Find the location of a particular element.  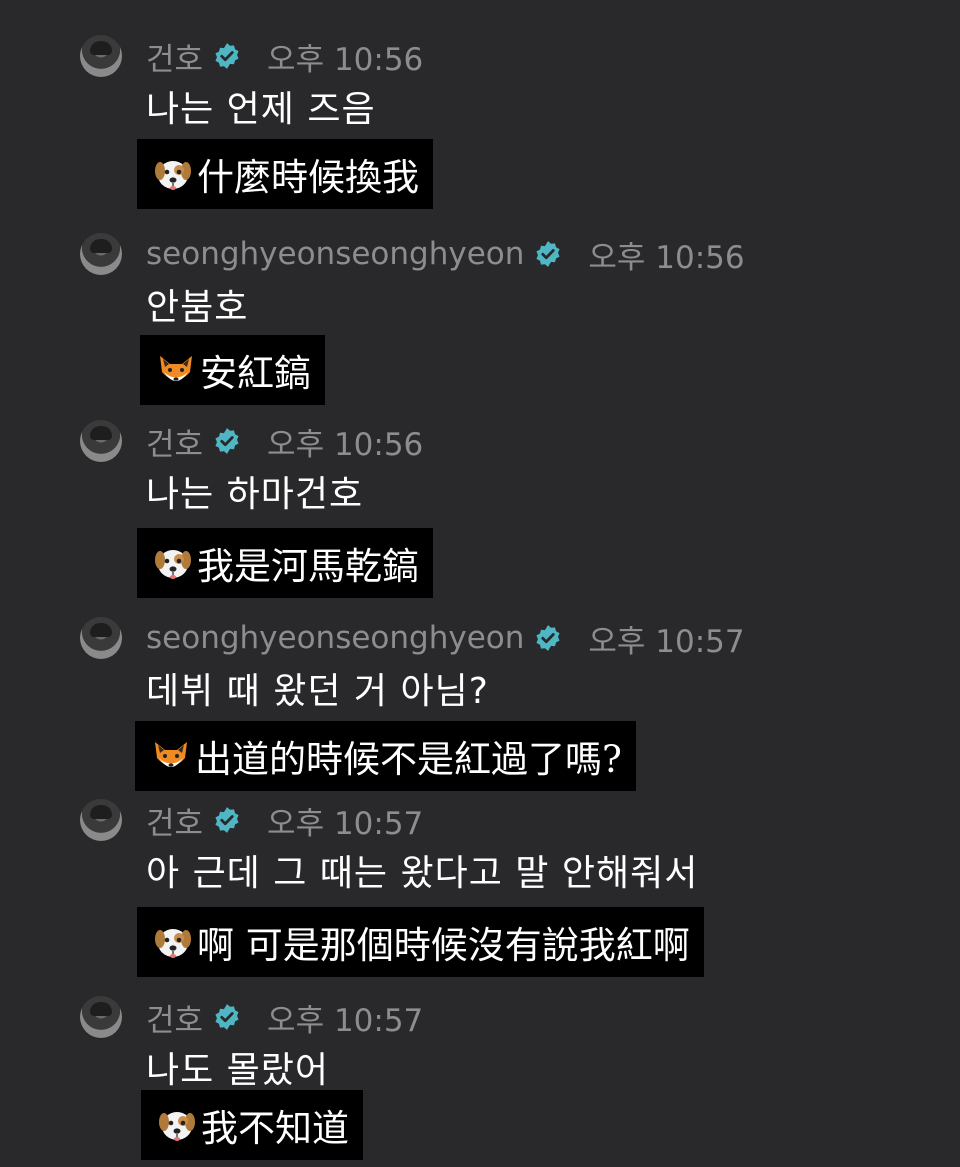

subtitle-caption: 出道的時候不是紅過了嗎? is located at coordinates (385, 756).